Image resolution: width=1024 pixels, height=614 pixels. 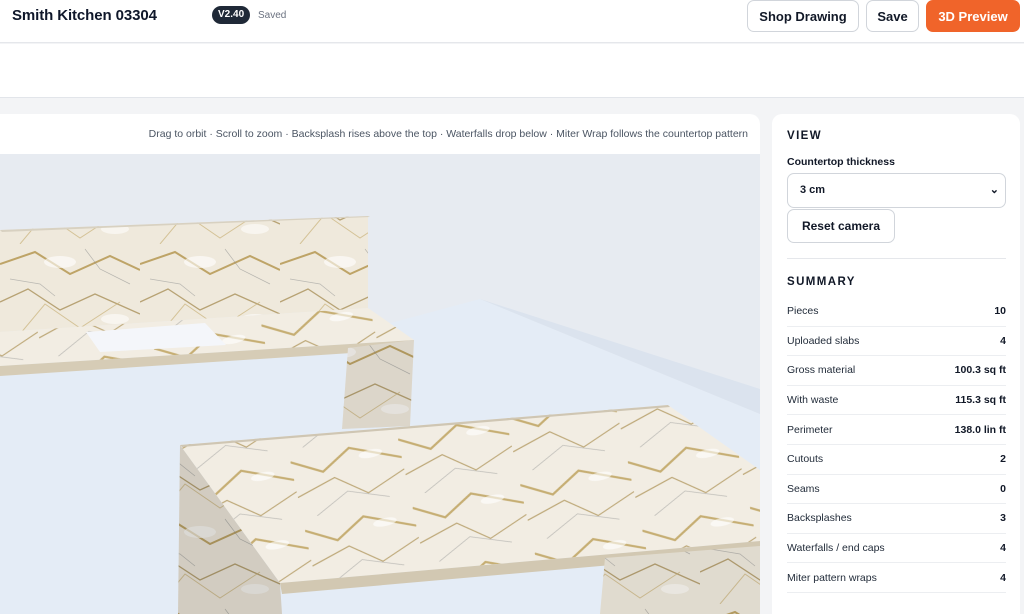 What do you see at coordinates (980, 400) in the screenshot?
I see `summary-value: 115.3 sq ft` at bounding box center [980, 400].